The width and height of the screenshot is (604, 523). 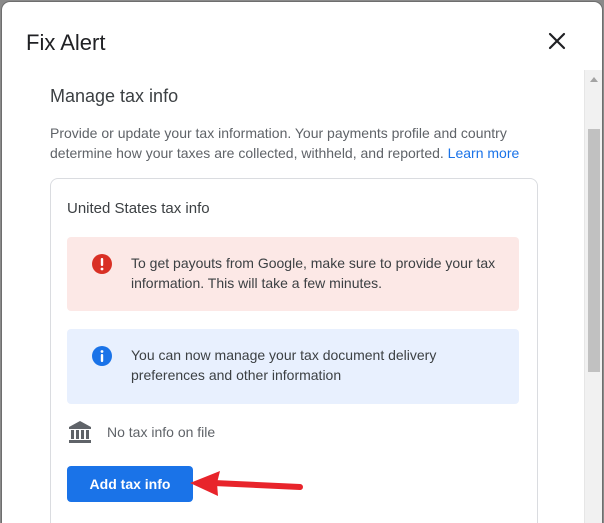 What do you see at coordinates (114, 96) in the screenshot?
I see `section-title: Manage tax info` at bounding box center [114, 96].